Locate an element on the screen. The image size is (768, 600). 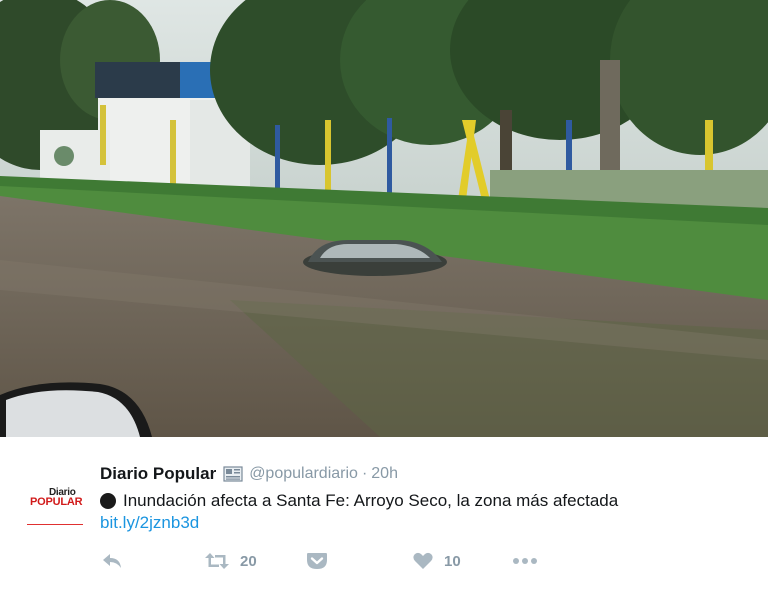
more-button is located at coordinates (525, 561).